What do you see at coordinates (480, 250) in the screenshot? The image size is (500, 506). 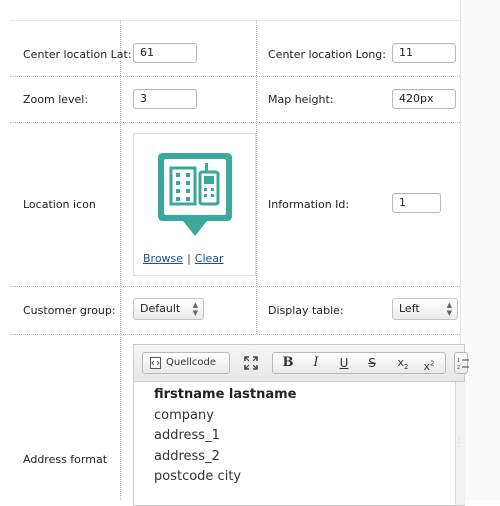 I see `right-margin-strip` at bounding box center [480, 250].